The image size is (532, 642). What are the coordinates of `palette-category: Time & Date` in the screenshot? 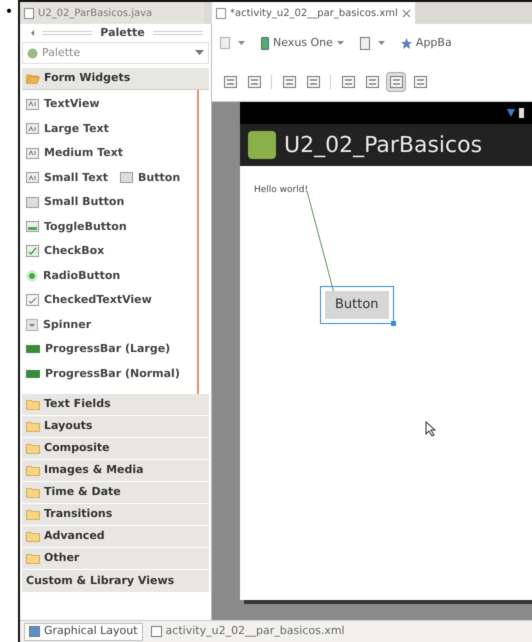 It's located at (115, 493).